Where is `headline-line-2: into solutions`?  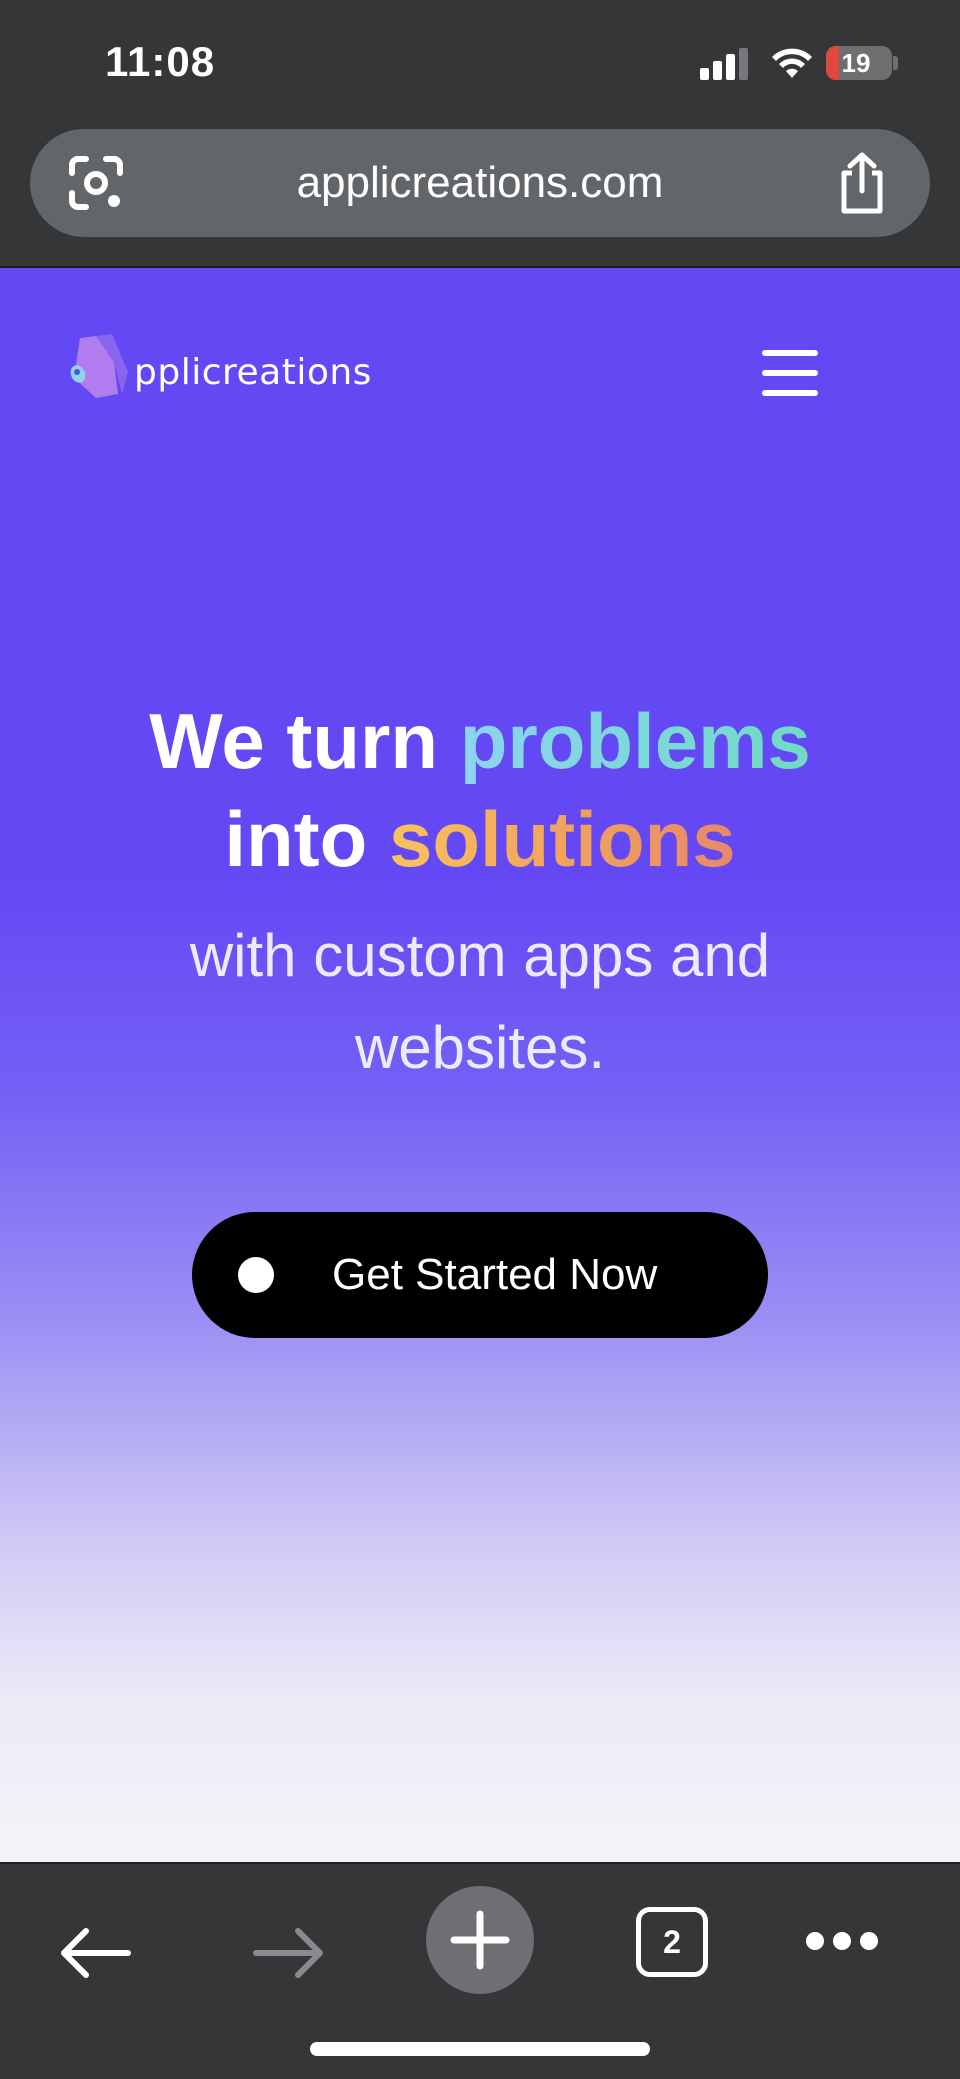
headline-line-2: into solutions is located at coordinates (480, 839).